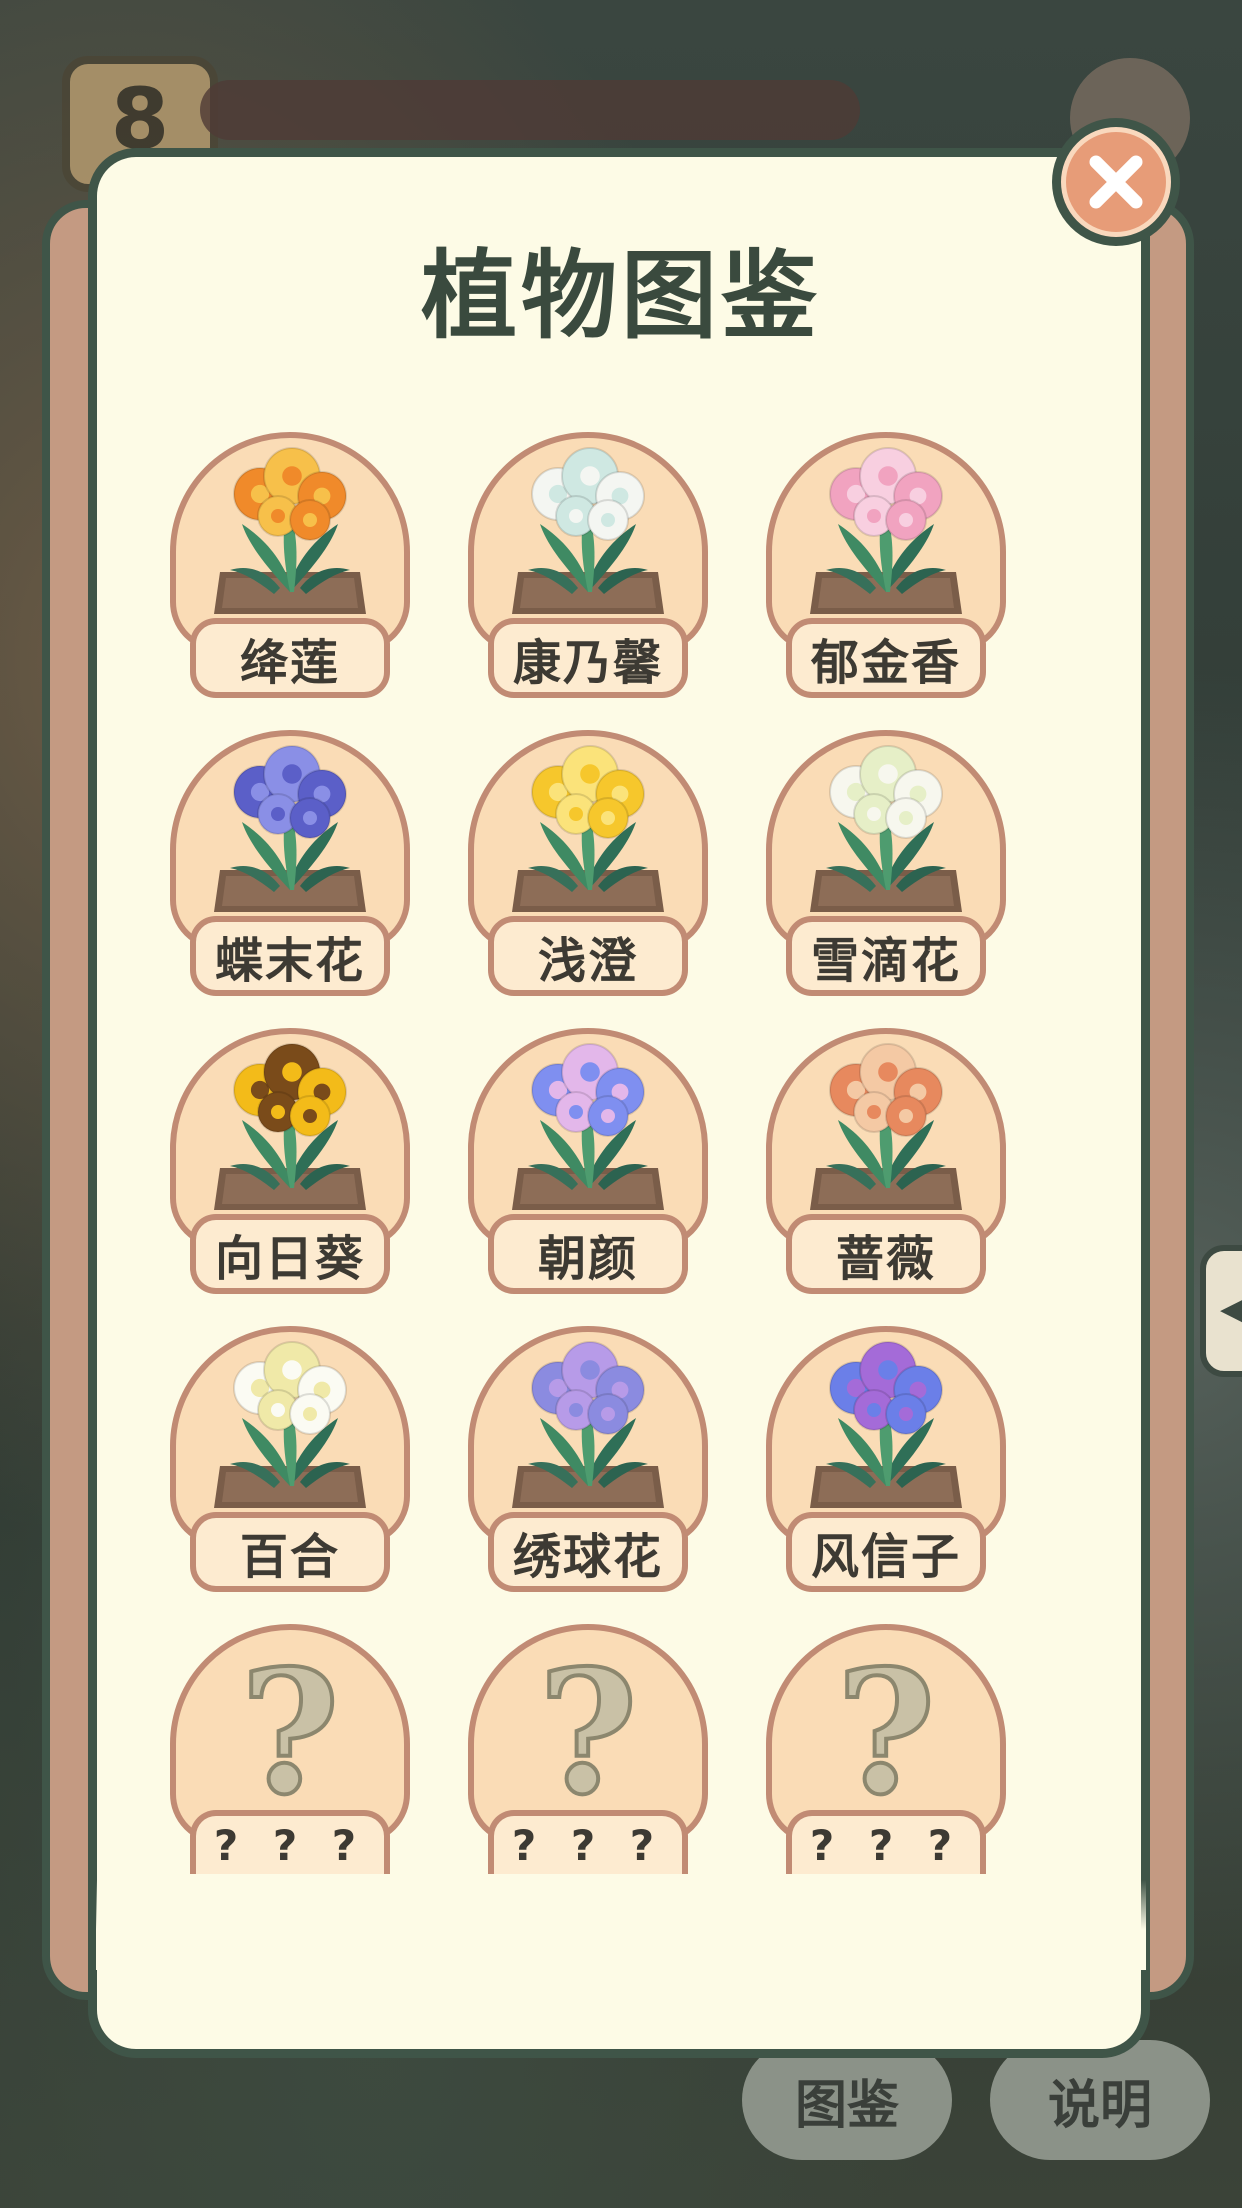  I want to click on plant-card: 蝶末花, so click(290, 863).